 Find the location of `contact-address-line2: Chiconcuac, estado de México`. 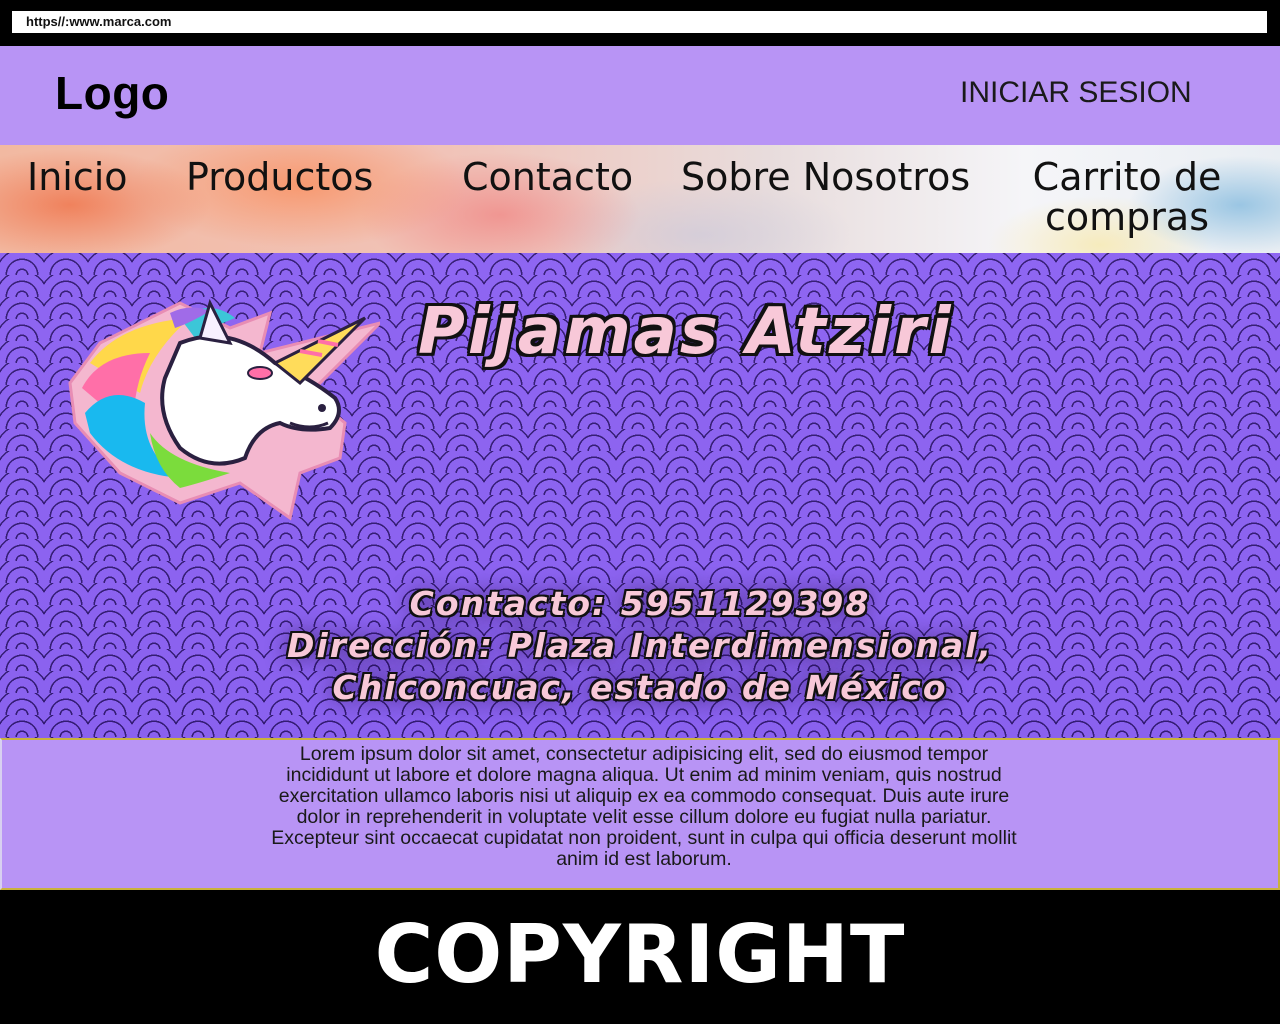

contact-address-line2: Chiconcuac, estado de México is located at coordinates (640, 687).